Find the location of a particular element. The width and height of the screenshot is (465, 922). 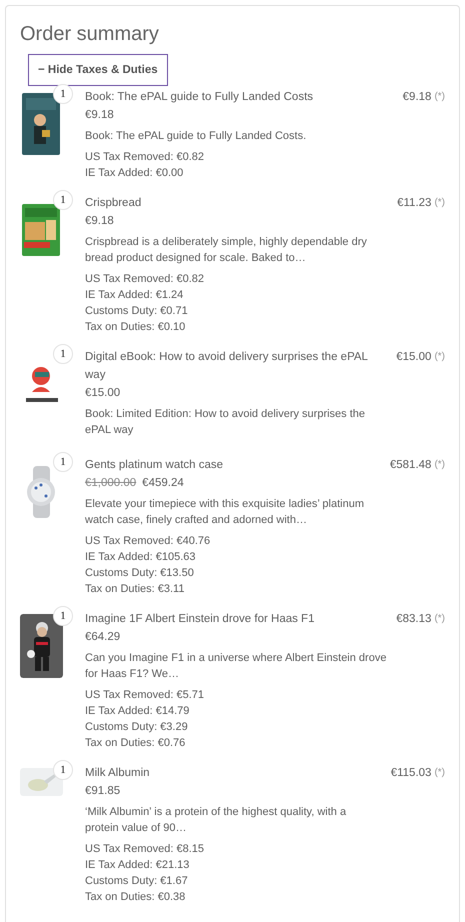

line-total: €15.00 is located at coordinates (414, 357).